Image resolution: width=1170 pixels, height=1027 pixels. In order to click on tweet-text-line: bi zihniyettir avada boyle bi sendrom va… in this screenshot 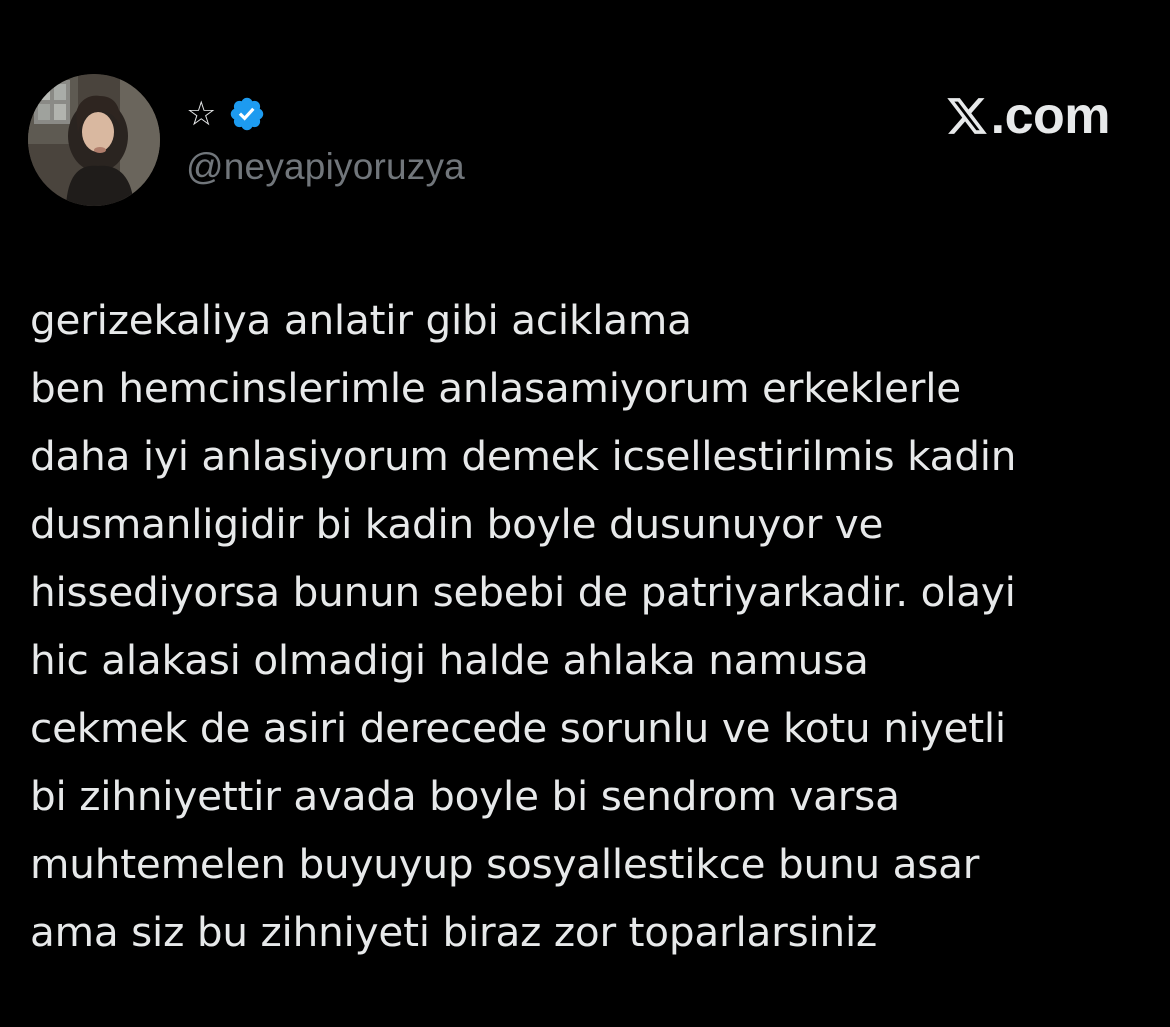, I will do `click(465, 796)`.